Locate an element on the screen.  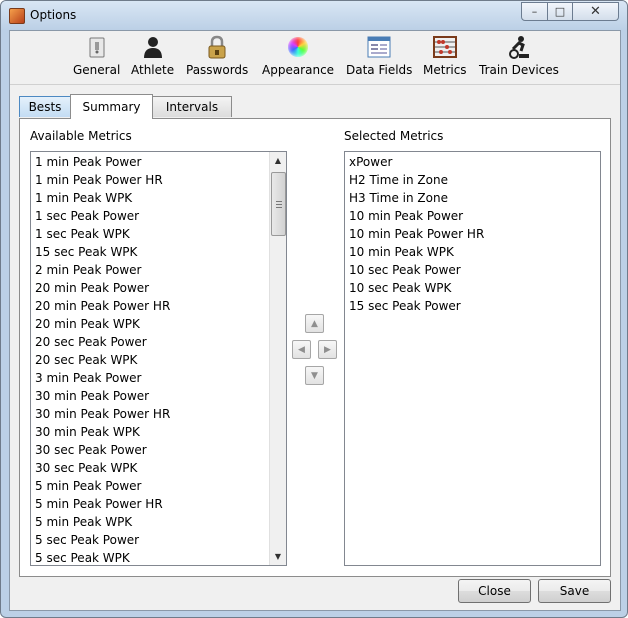
tab-bests: Bests is located at coordinates (45, 106).